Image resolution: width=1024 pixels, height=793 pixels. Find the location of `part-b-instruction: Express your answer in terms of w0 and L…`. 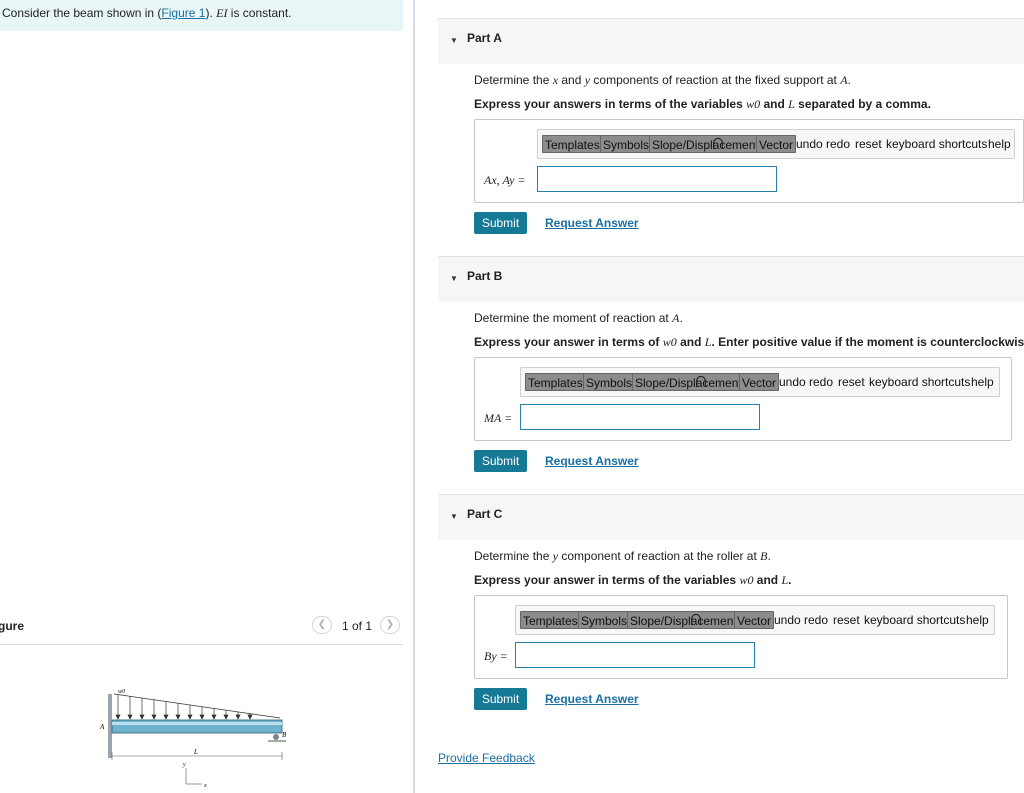

part-b-instruction: Express your answer in terms of w0 and L… is located at coordinates (749, 342).